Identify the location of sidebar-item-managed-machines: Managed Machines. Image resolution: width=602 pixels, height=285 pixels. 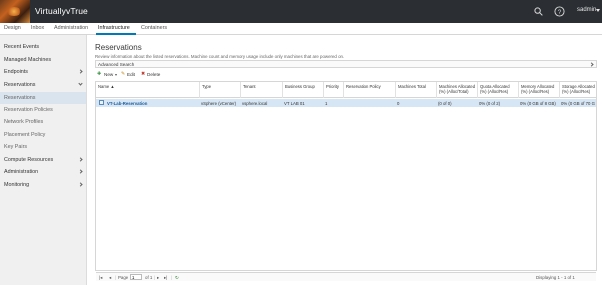
(43, 60).